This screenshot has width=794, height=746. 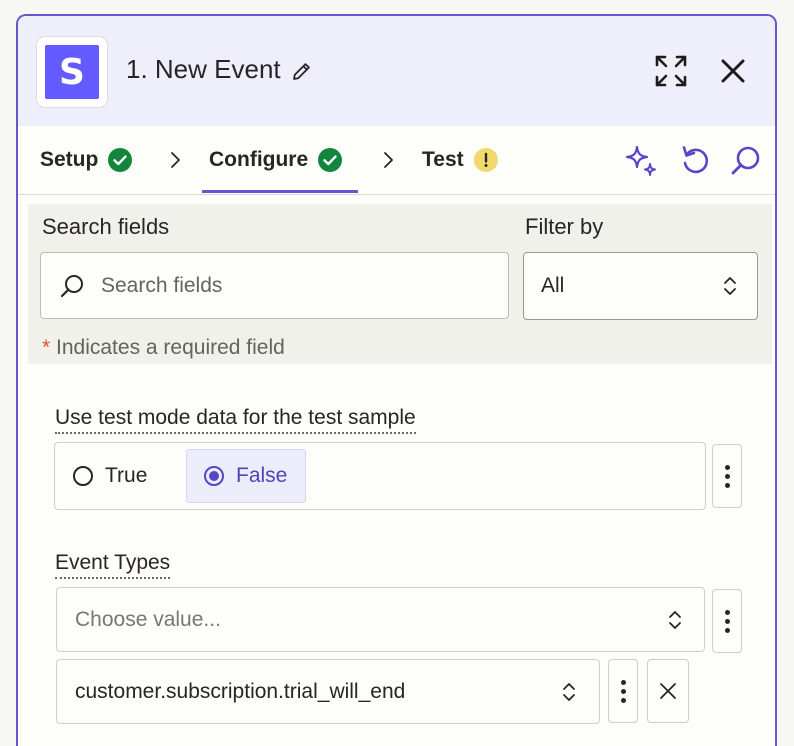 What do you see at coordinates (240, 691) in the screenshot?
I see `event-type-value: customer.subscription.trial_will_end` at bounding box center [240, 691].